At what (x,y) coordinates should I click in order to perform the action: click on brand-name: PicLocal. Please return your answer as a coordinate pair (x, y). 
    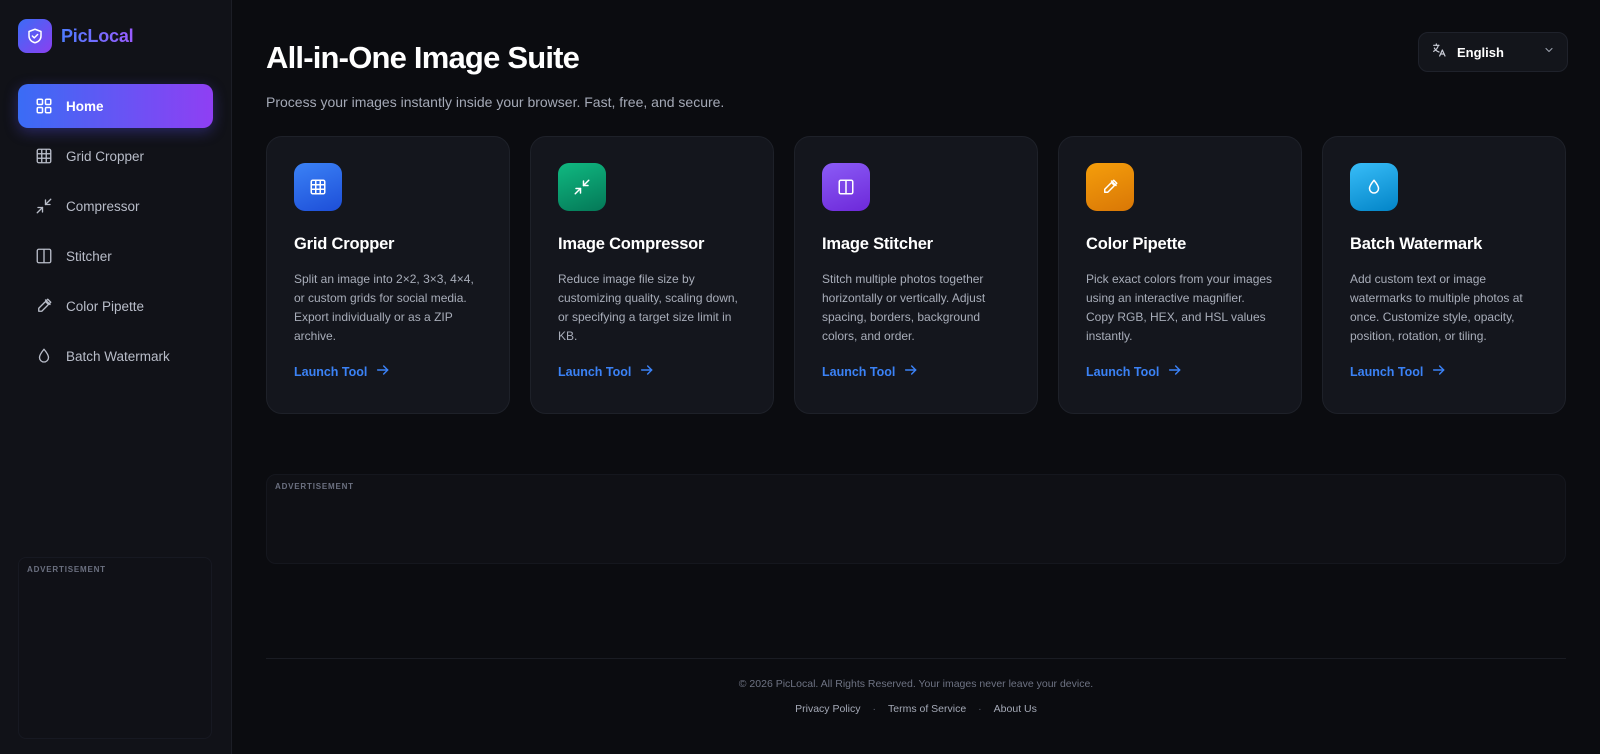
    Looking at the image, I should click on (97, 35).